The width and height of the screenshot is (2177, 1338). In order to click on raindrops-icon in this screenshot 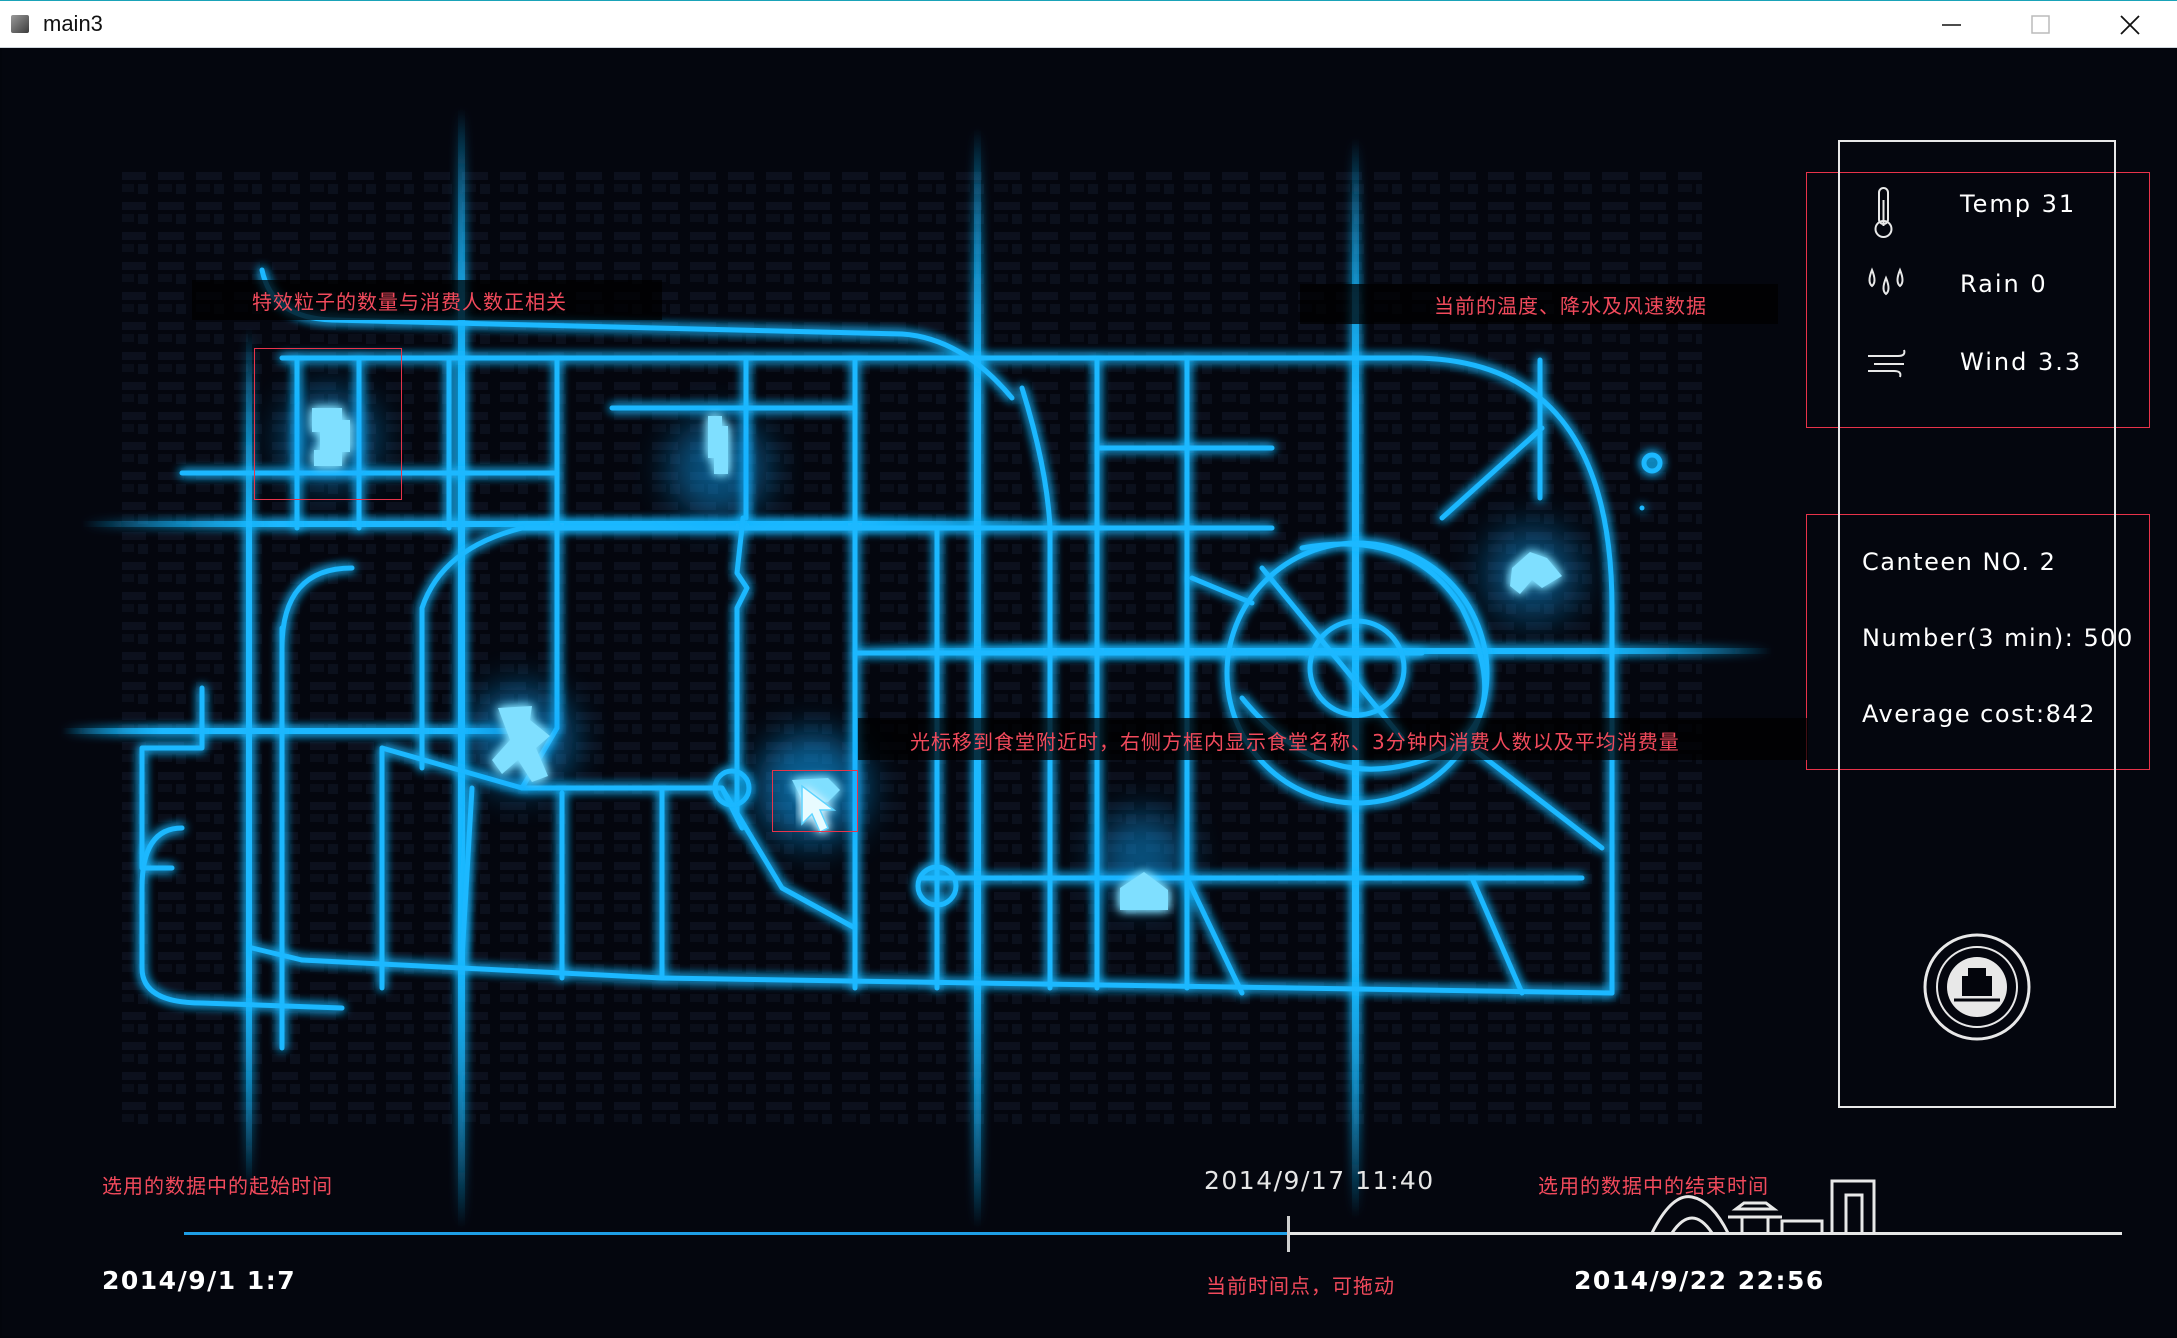, I will do `click(1886, 281)`.